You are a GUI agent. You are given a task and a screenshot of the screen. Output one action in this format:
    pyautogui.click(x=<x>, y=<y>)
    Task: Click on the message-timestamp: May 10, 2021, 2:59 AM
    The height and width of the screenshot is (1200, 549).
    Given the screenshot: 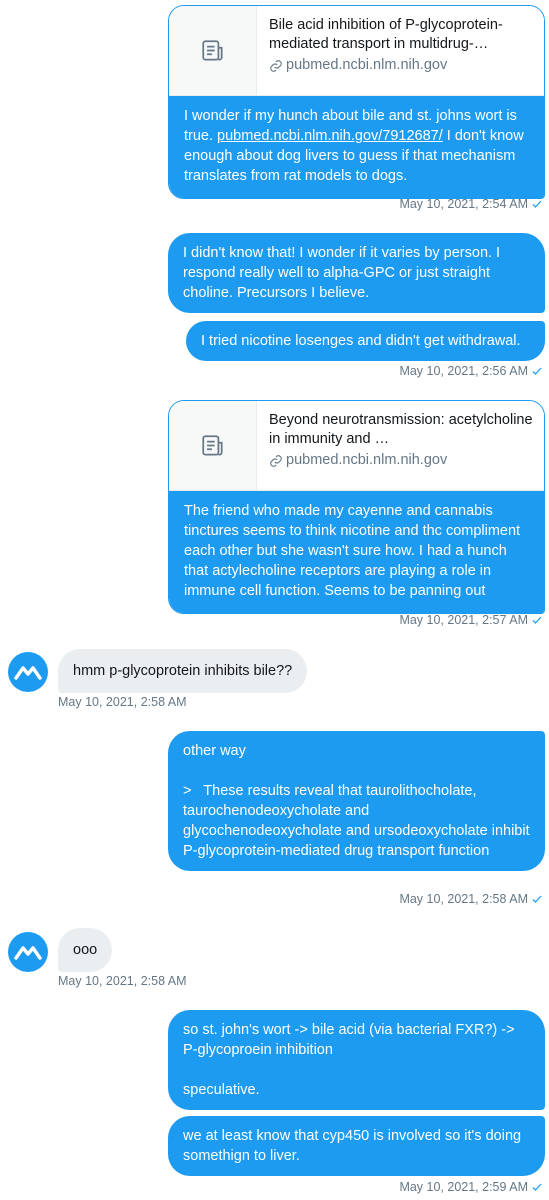 What is the action you would take?
    pyautogui.click(x=471, y=1187)
    